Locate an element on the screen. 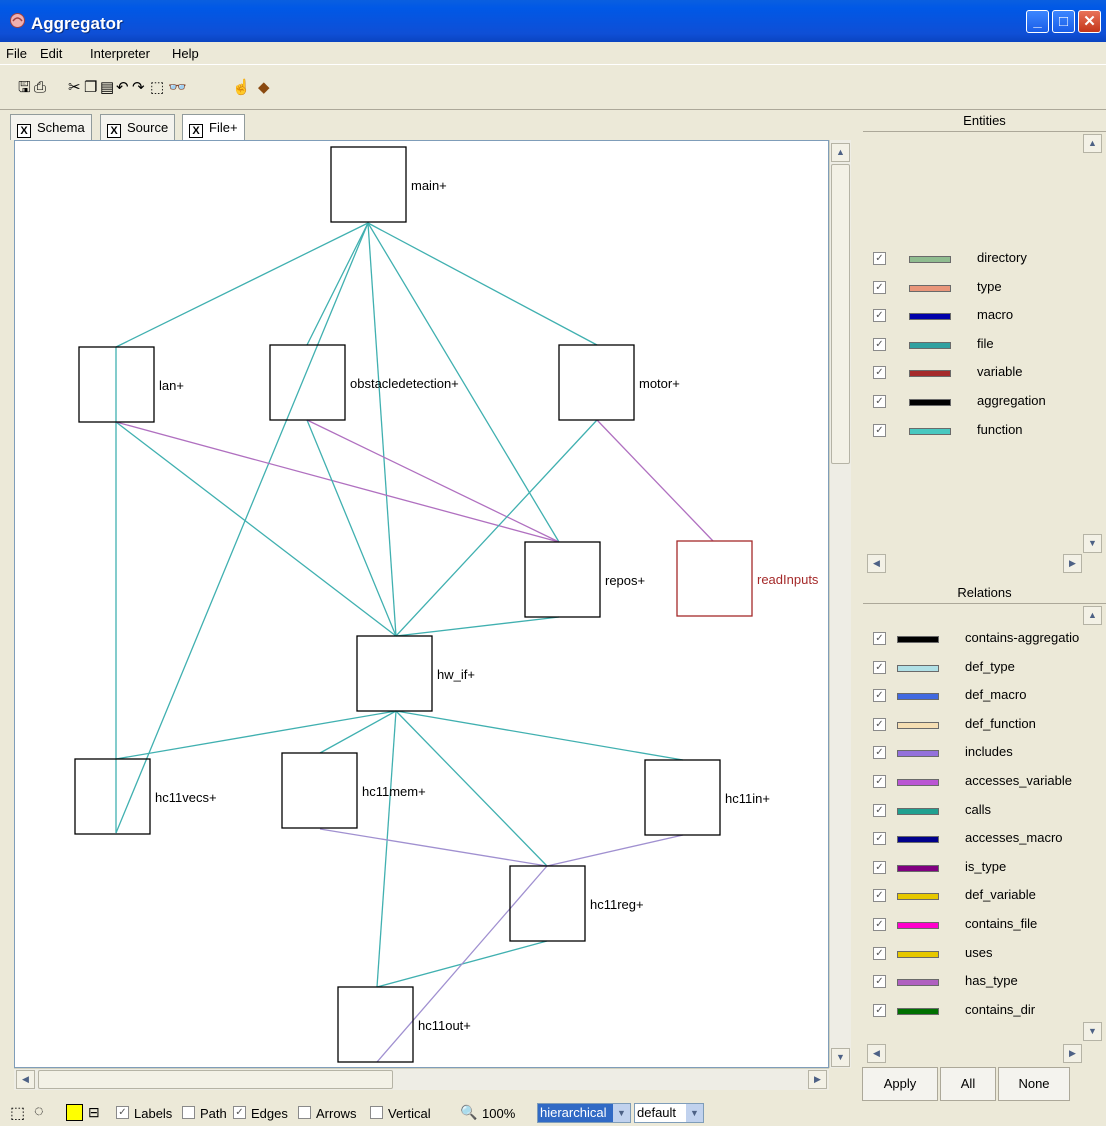 The image size is (1106, 1126). graph-node-hw_if is located at coordinates (394, 673).